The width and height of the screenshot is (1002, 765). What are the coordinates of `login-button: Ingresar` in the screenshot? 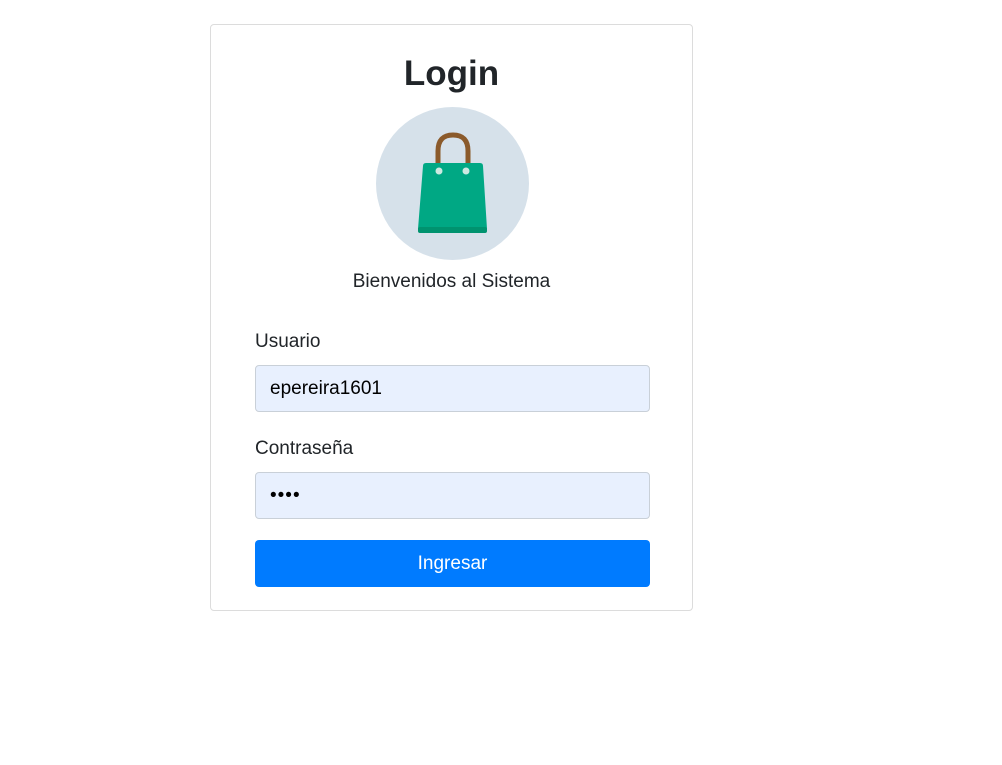 It's located at (452, 563).